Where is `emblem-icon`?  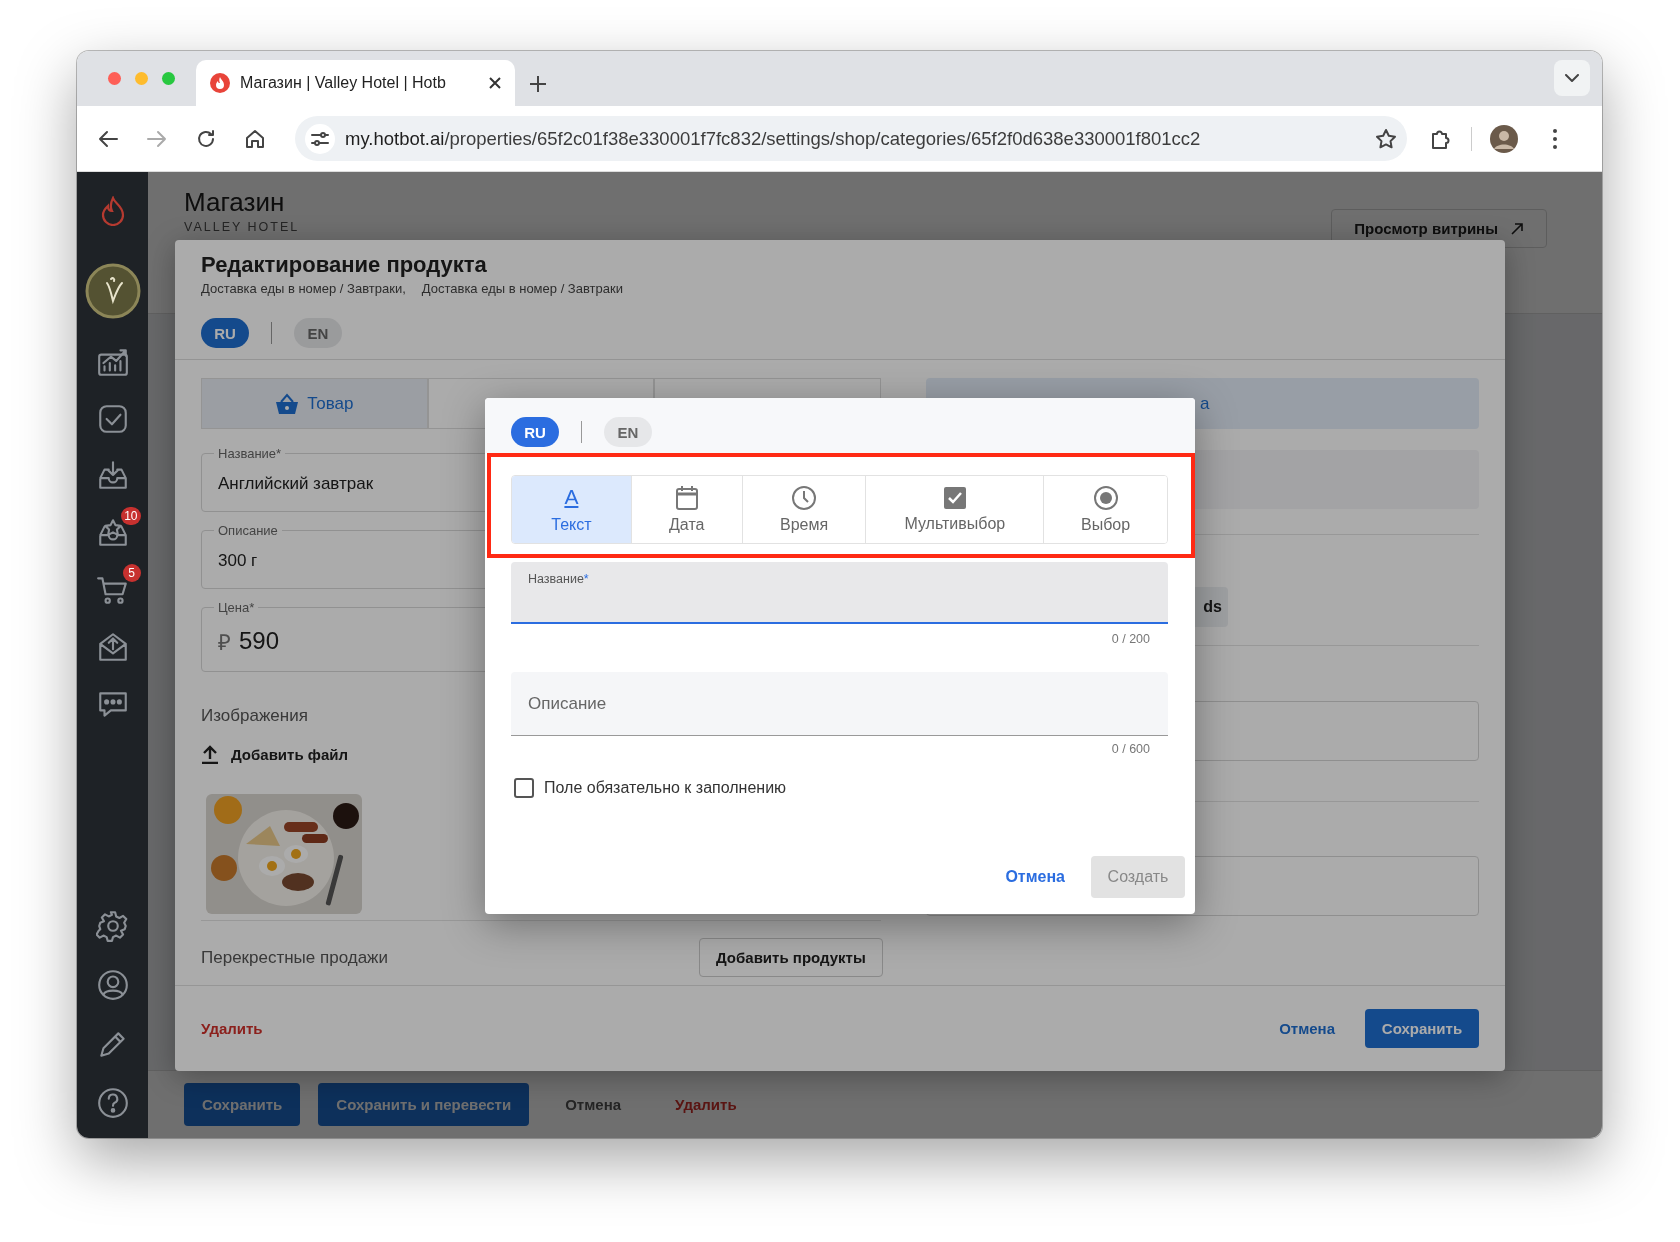
emblem-icon is located at coordinates (112, 291).